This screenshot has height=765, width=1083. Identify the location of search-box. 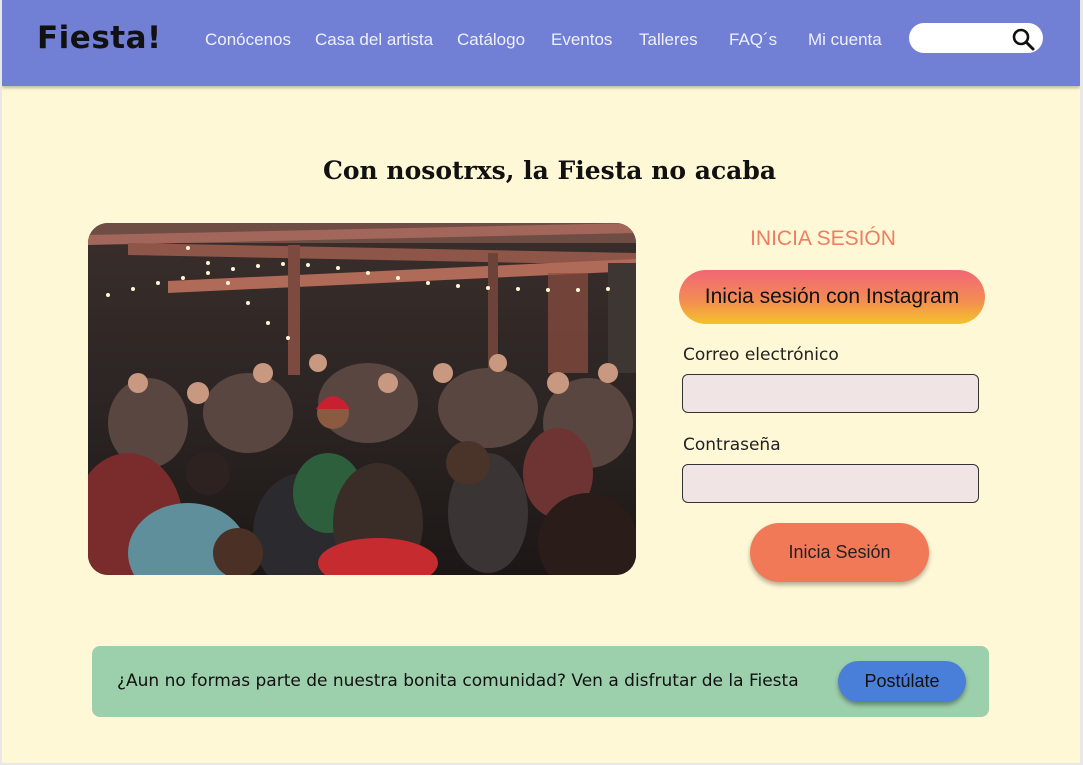
(976, 38).